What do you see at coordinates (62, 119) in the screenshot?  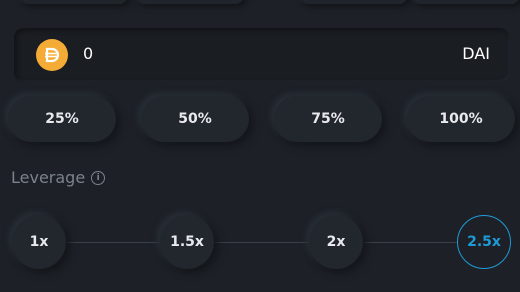 I see `percent-25-button: 25%` at bounding box center [62, 119].